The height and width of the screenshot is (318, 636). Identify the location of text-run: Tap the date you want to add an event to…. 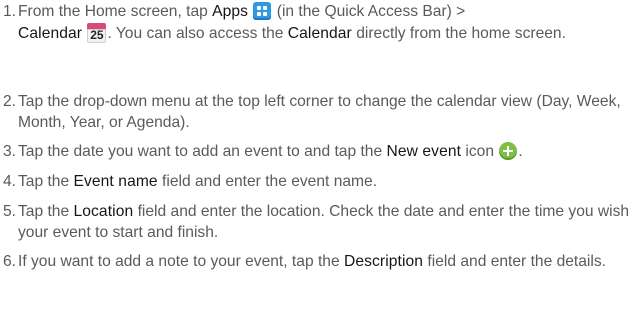
(202, 151).